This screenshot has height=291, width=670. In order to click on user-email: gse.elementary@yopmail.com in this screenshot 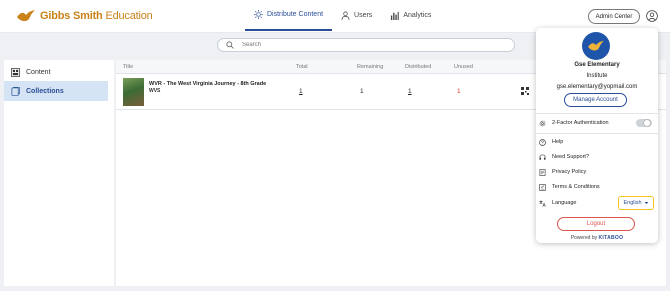, I will do `click(597, 87)`.